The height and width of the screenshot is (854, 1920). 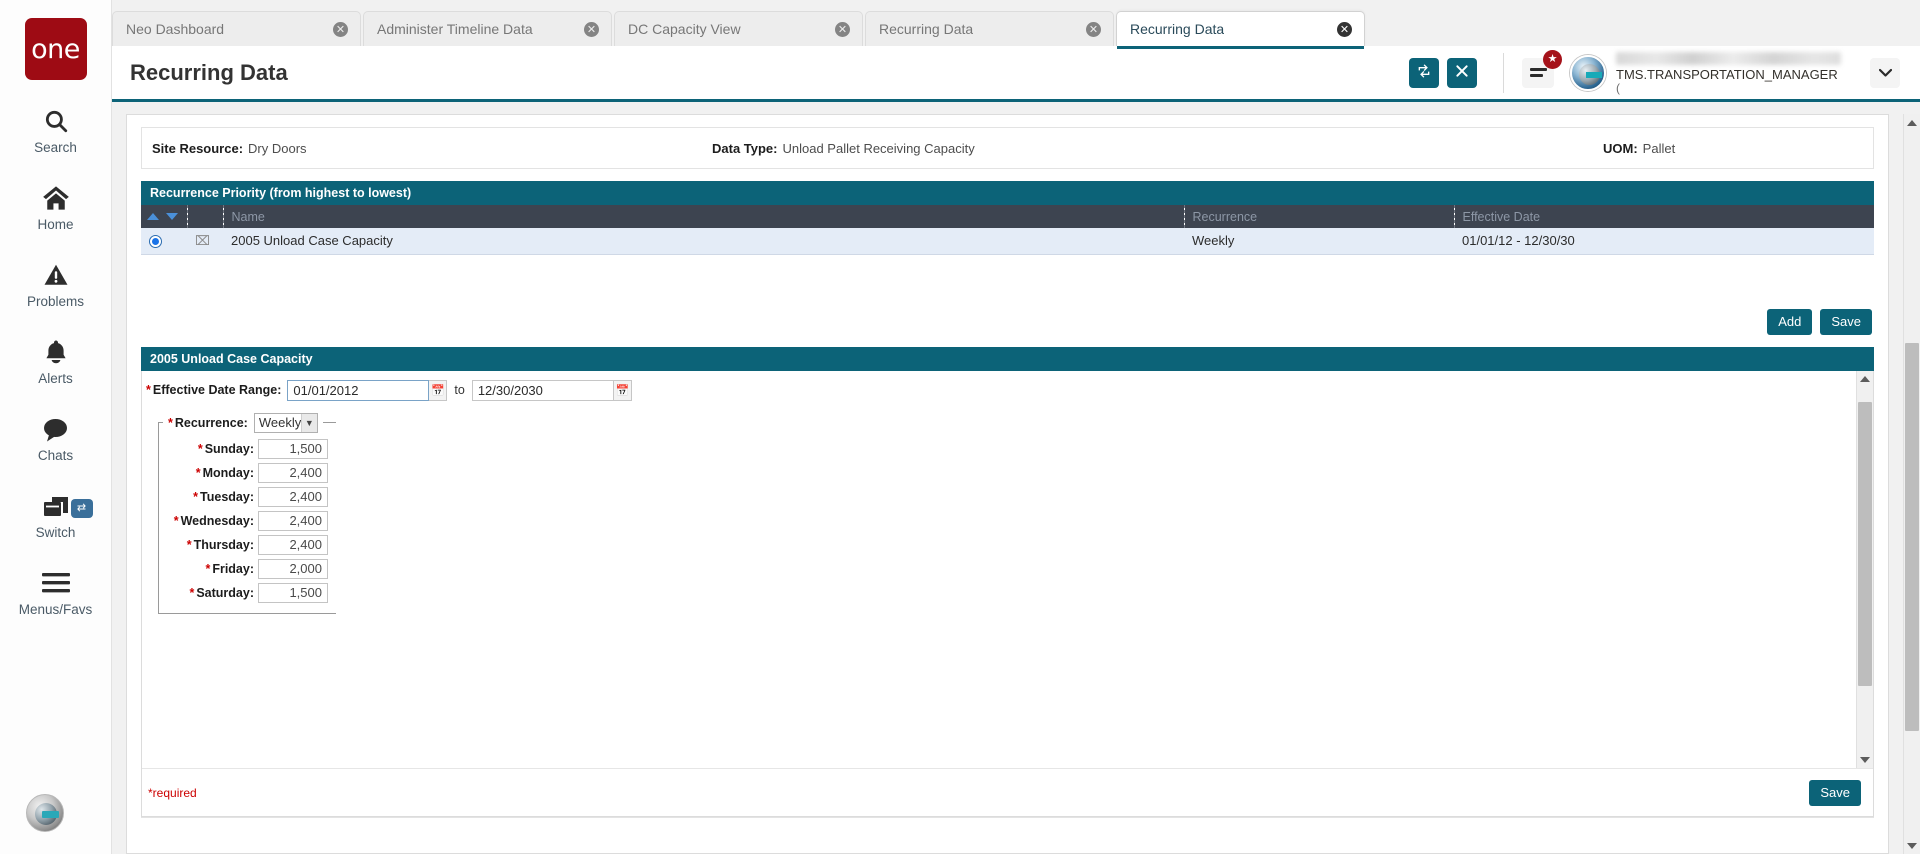 I want to click on sidebar-item-problems: Problems, so click(x=56, y=284).